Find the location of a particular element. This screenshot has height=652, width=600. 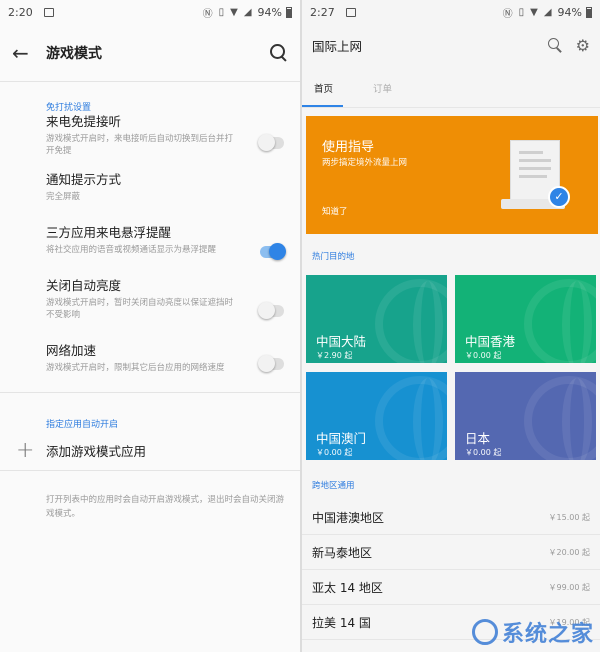

page-title: 国际上网 is located at coordinates (337, 46).